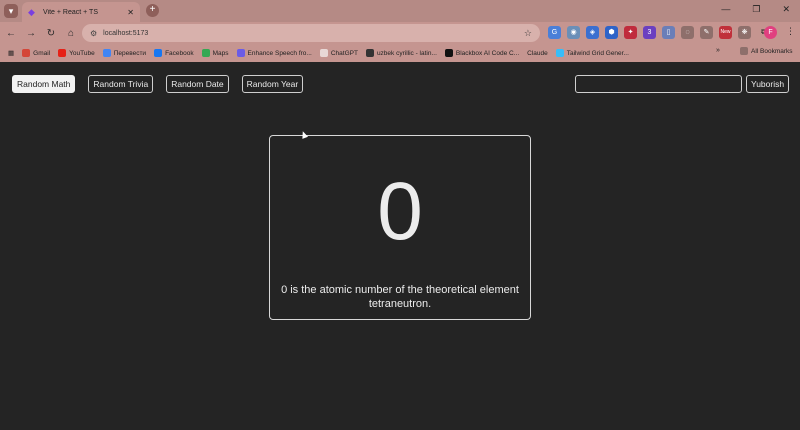 The width and height of the screenshot is (800, 430). Describe the element at coordinates (106, 53) in the screenshot. I see `translate-icon` at that location.